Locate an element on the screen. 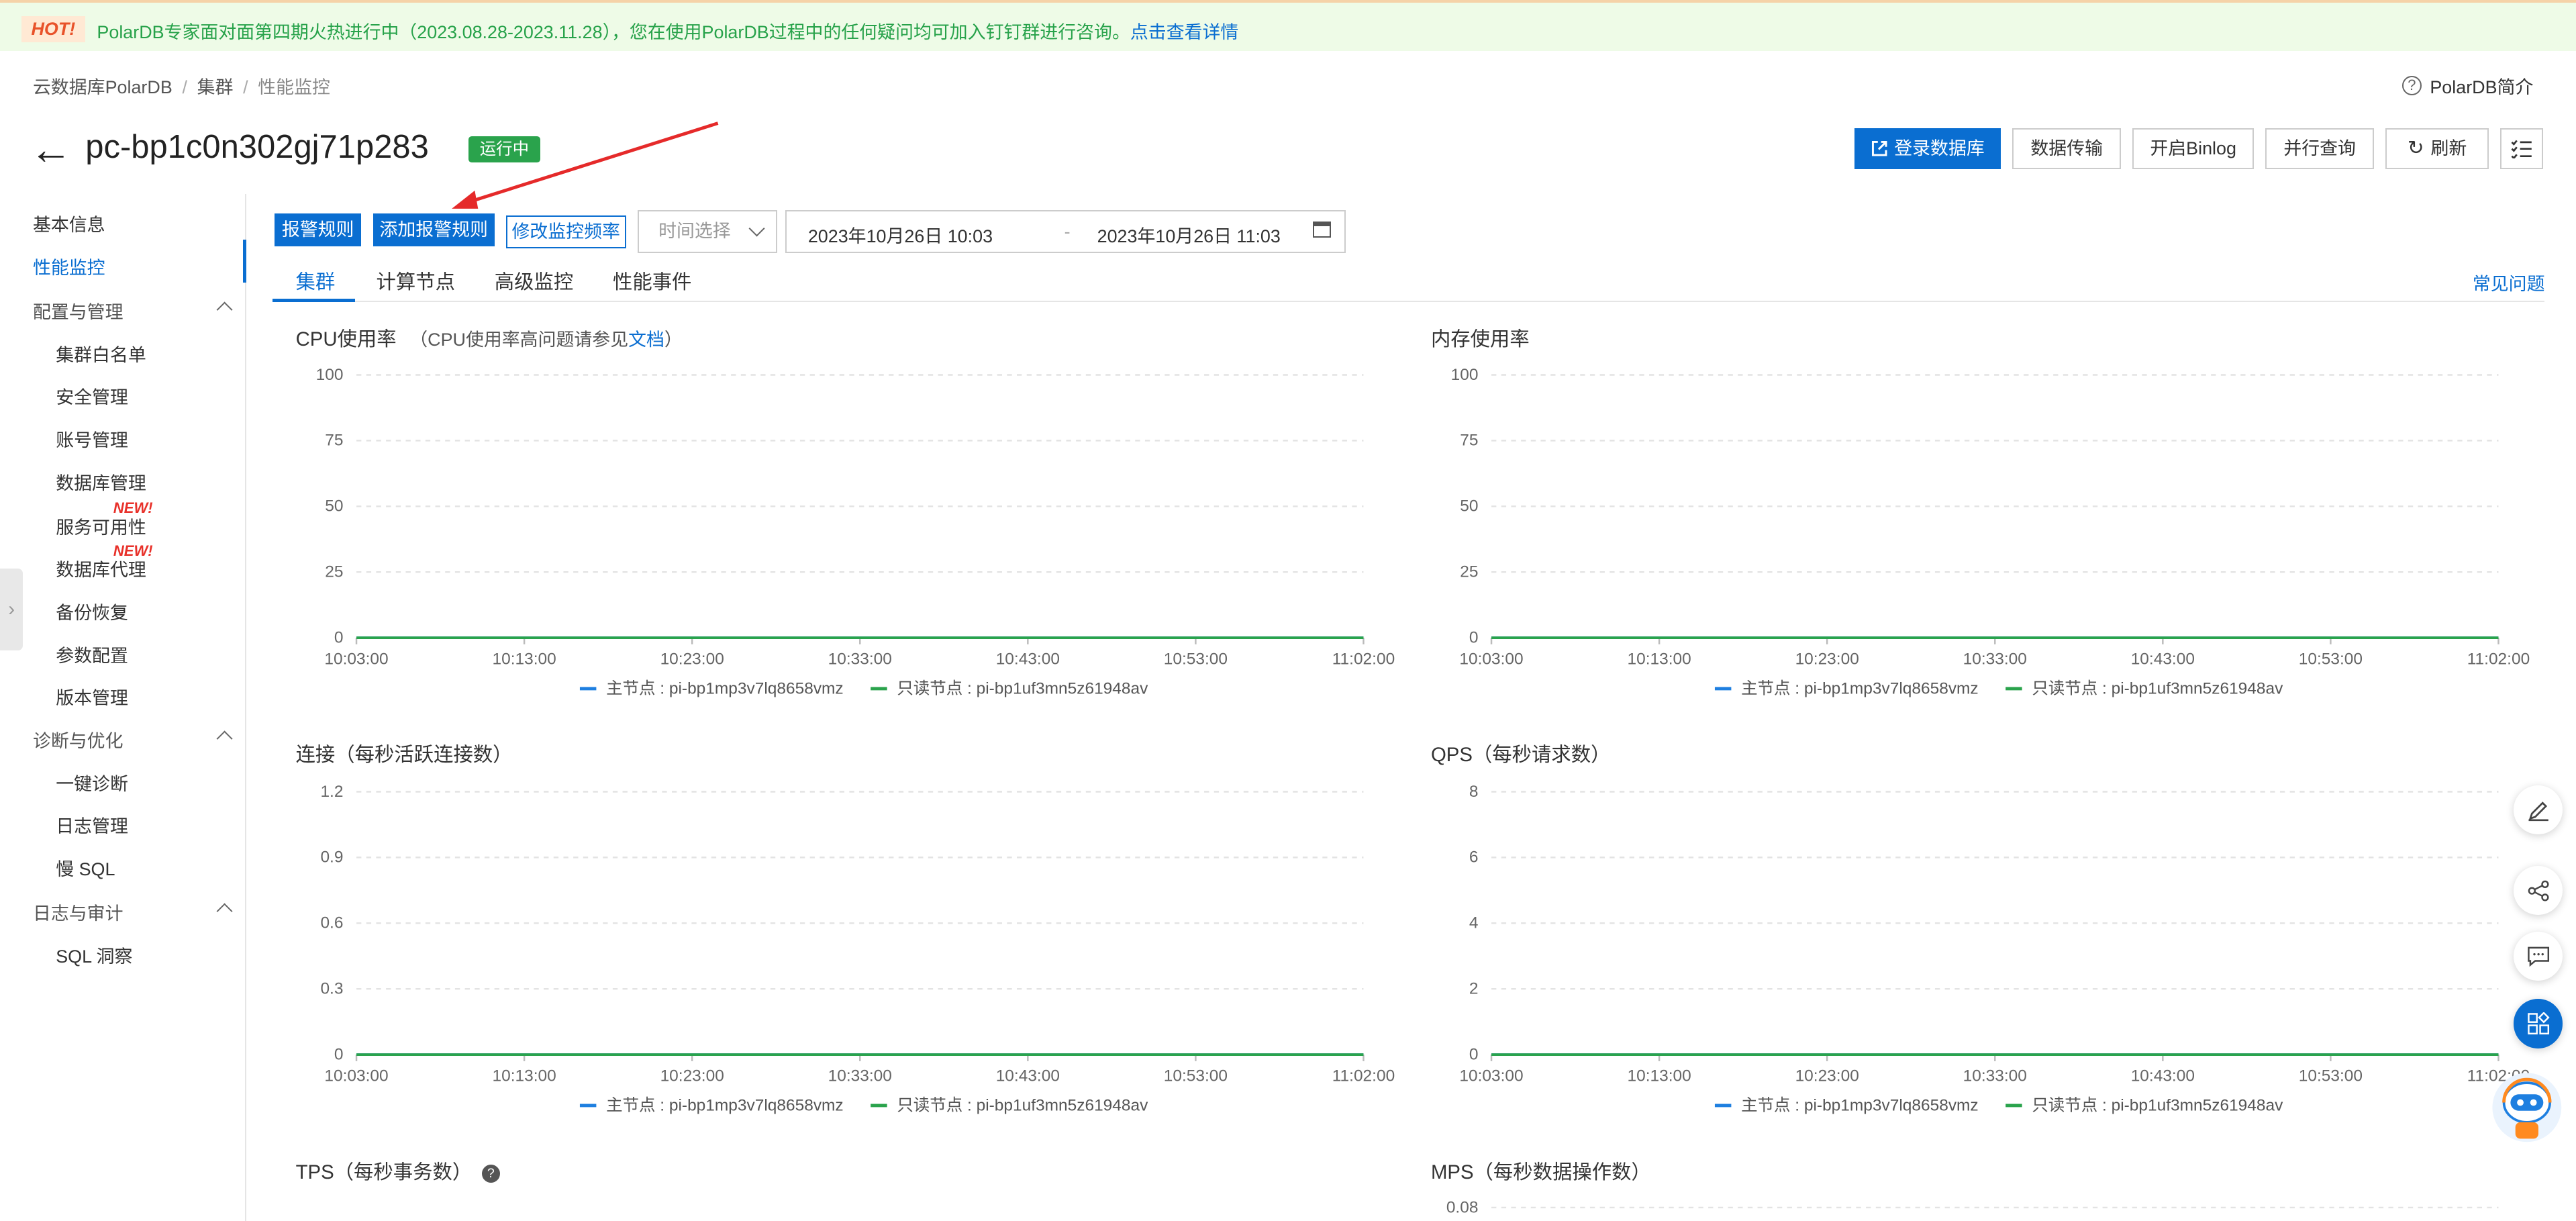  refresh-button: ↻ 刷新 is located at coordinates (2437, 149).